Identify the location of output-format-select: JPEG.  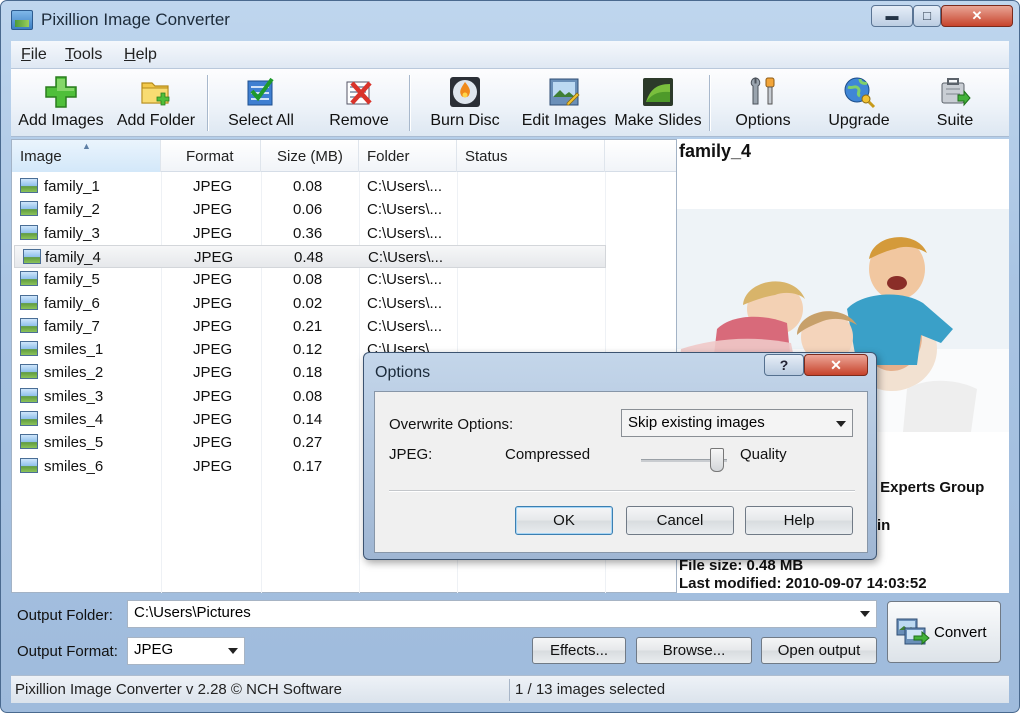
(186, 651).